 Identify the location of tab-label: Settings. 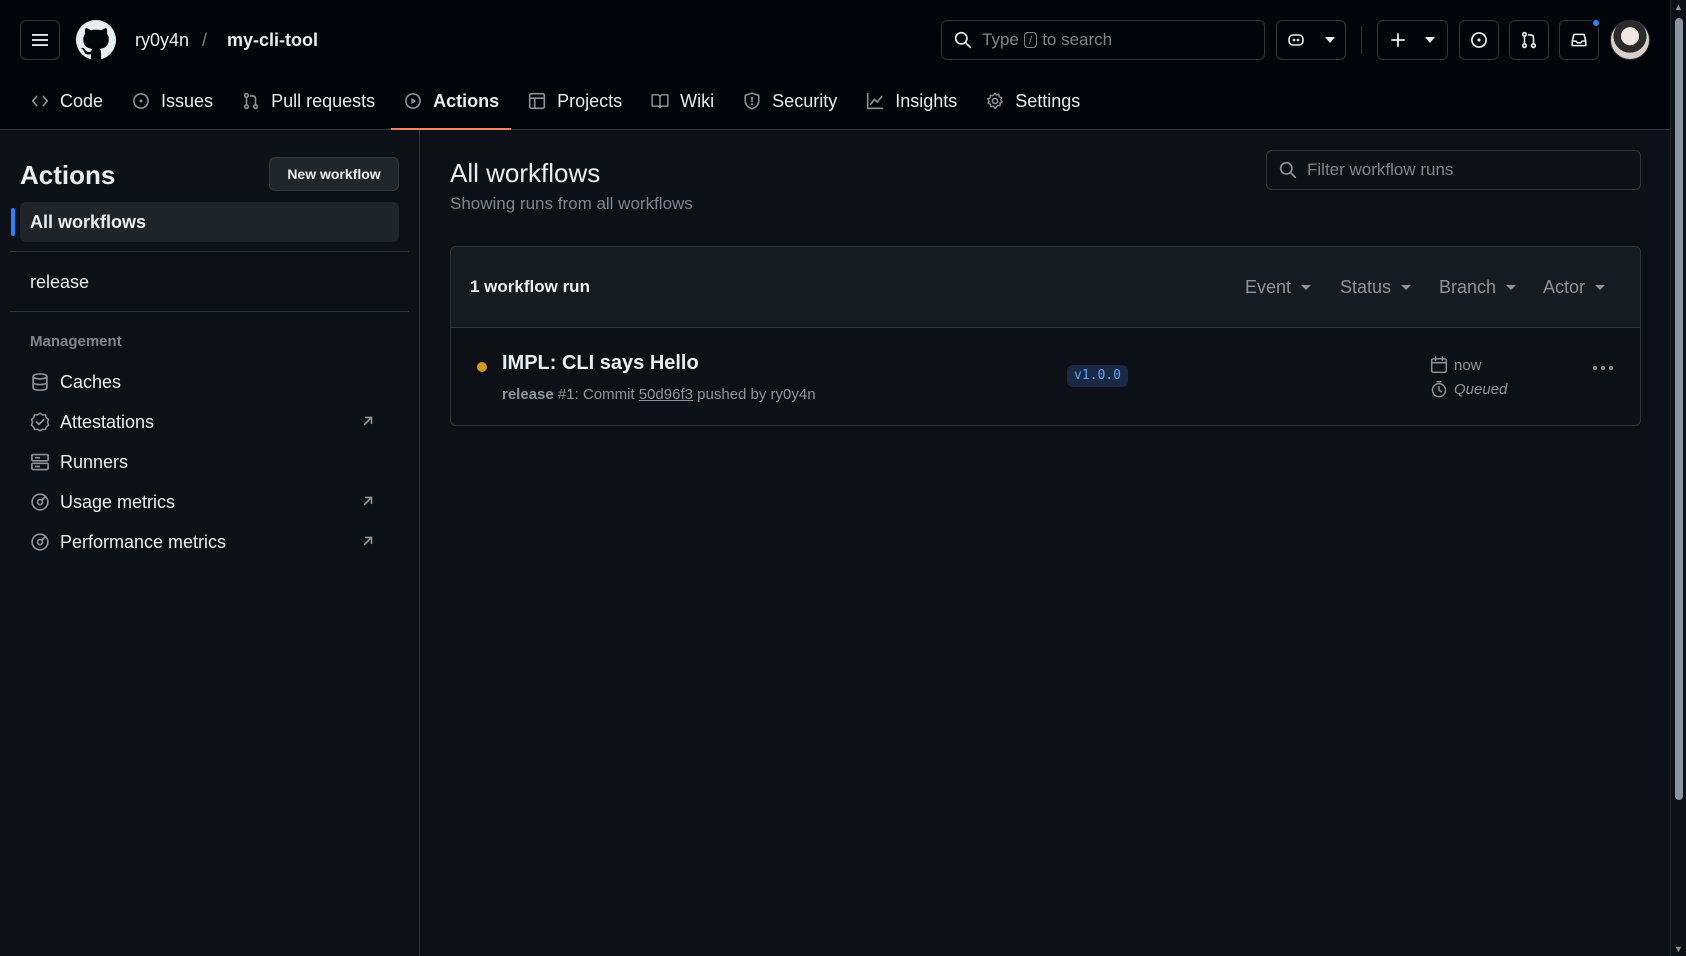
(1048, 100).